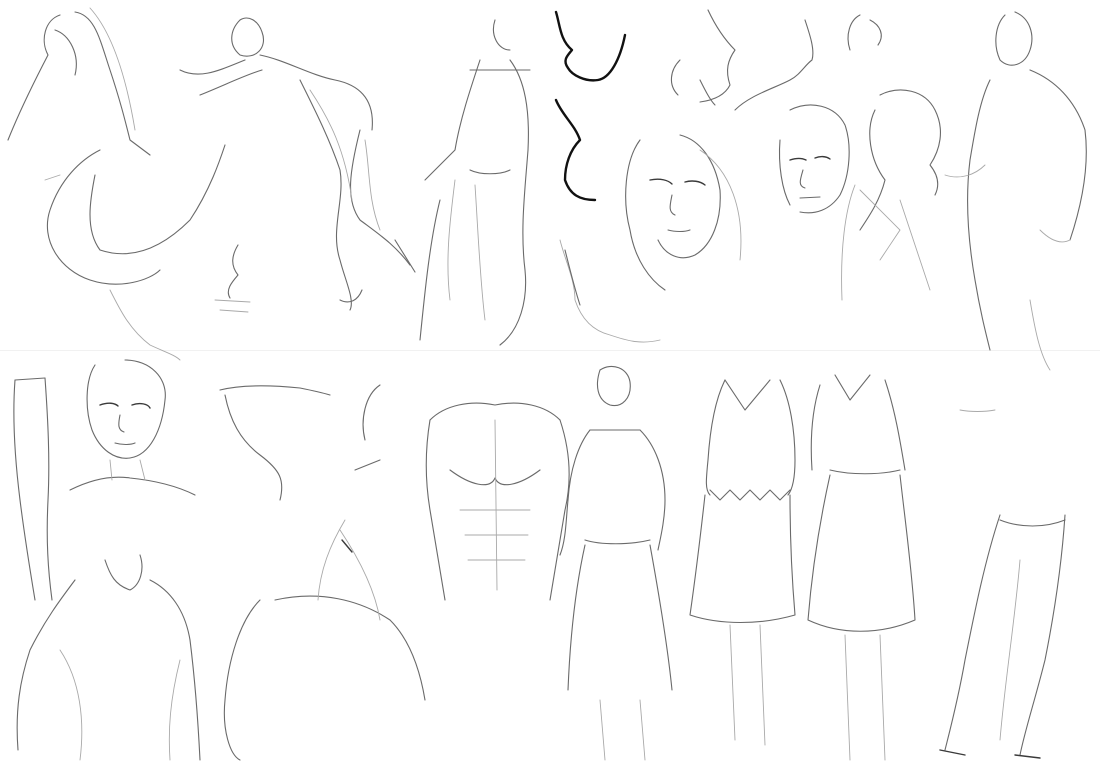  Describe the element at coordinates (1002, 584) in the screenshot. I see `legs-figure-bottom-right` at that location.